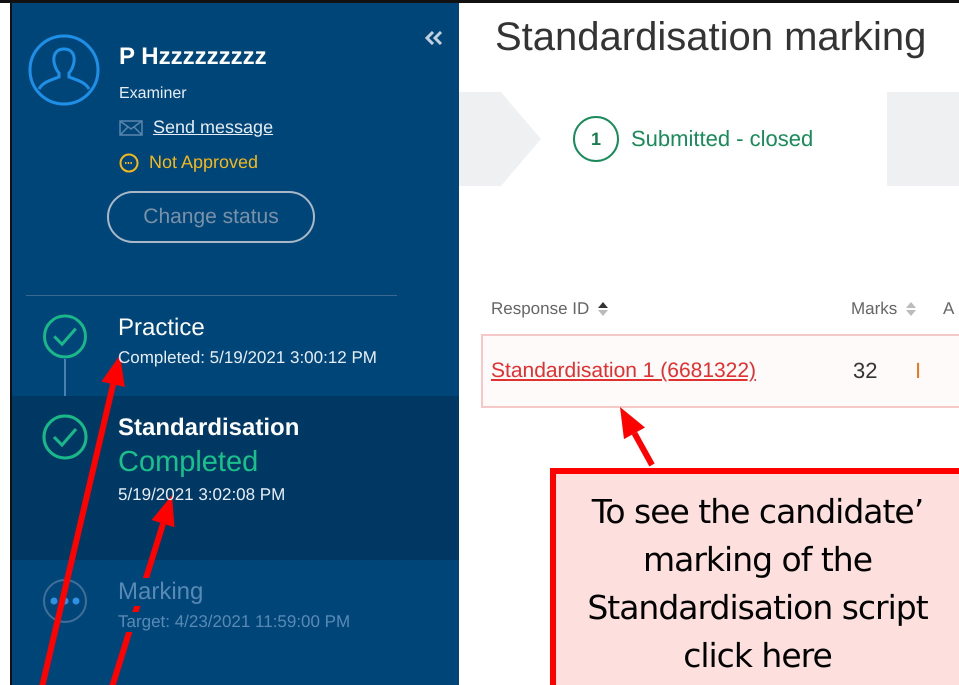 This screenshot has height=685, width=959. I want to click on stepper-step: 1 Submitted - closed, so click(694, 139).